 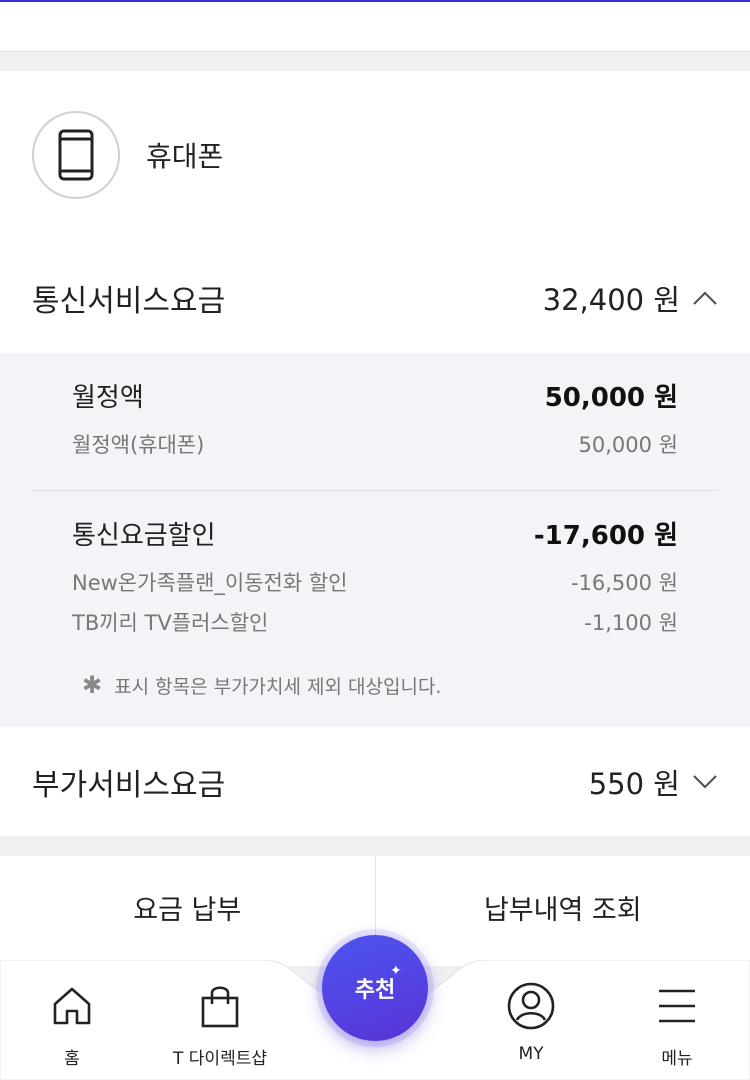 What do you see at coordinates (705, 782) in the screenshot?
I see `chevron-down-icon` at bounding box center [705, 782].